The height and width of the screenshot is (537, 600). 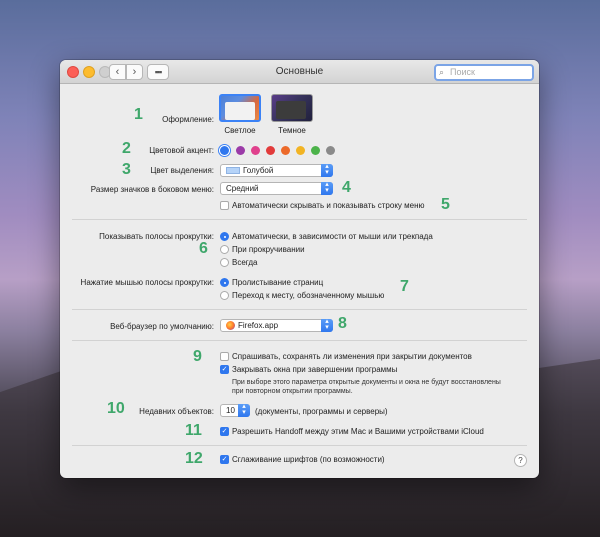 I want to click on annotation-1: 1, so click(x=138, y=114).